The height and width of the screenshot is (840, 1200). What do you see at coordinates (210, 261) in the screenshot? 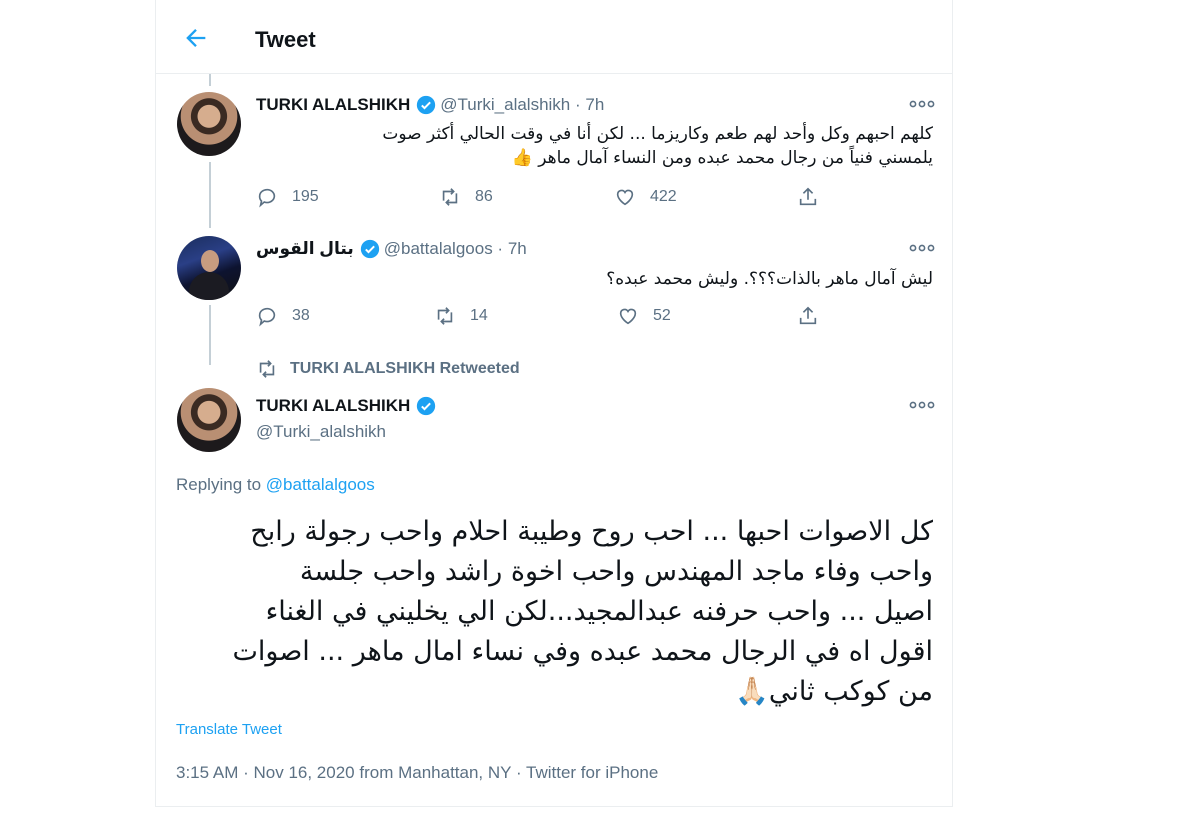
I see `avatar-face` at bounding box center [210, 261].